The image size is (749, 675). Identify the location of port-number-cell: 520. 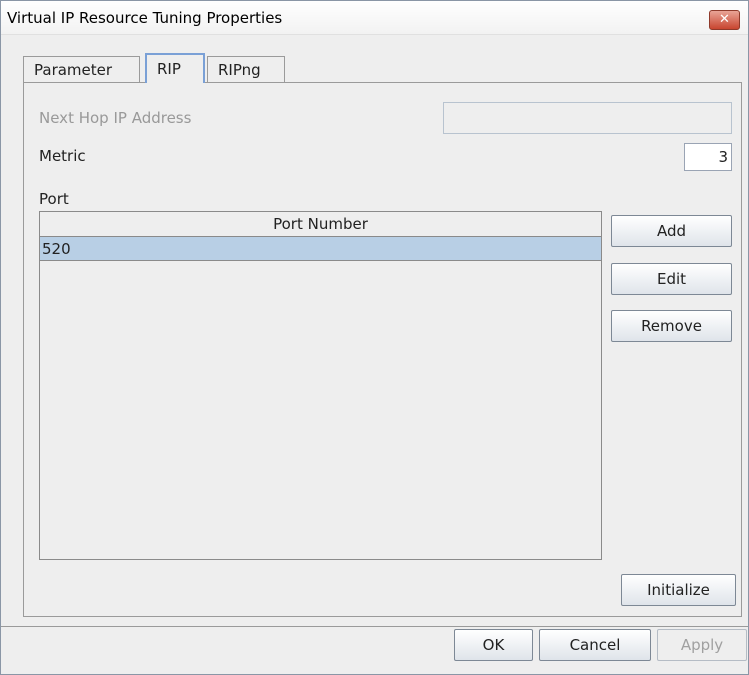
(56, 249).